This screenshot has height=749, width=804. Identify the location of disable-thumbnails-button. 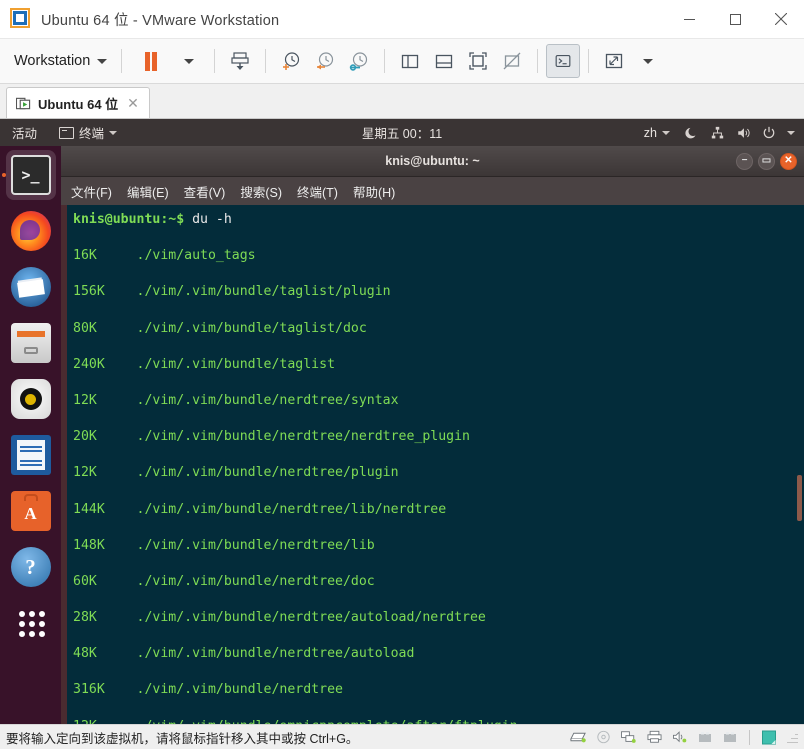
(512, 61).